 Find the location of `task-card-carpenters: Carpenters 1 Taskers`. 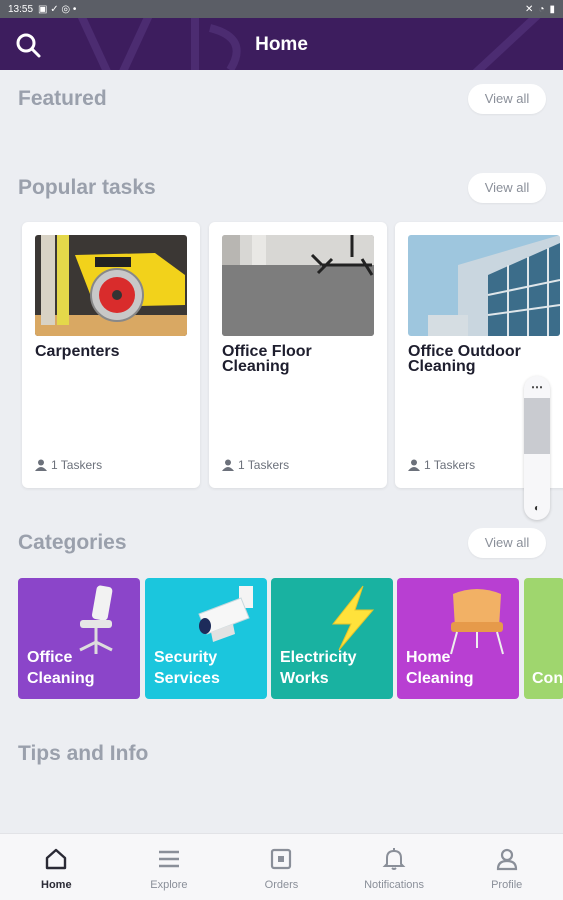

task-card-carpenters: Carpenters 1 Taskers is located at coordinates (111, 355).